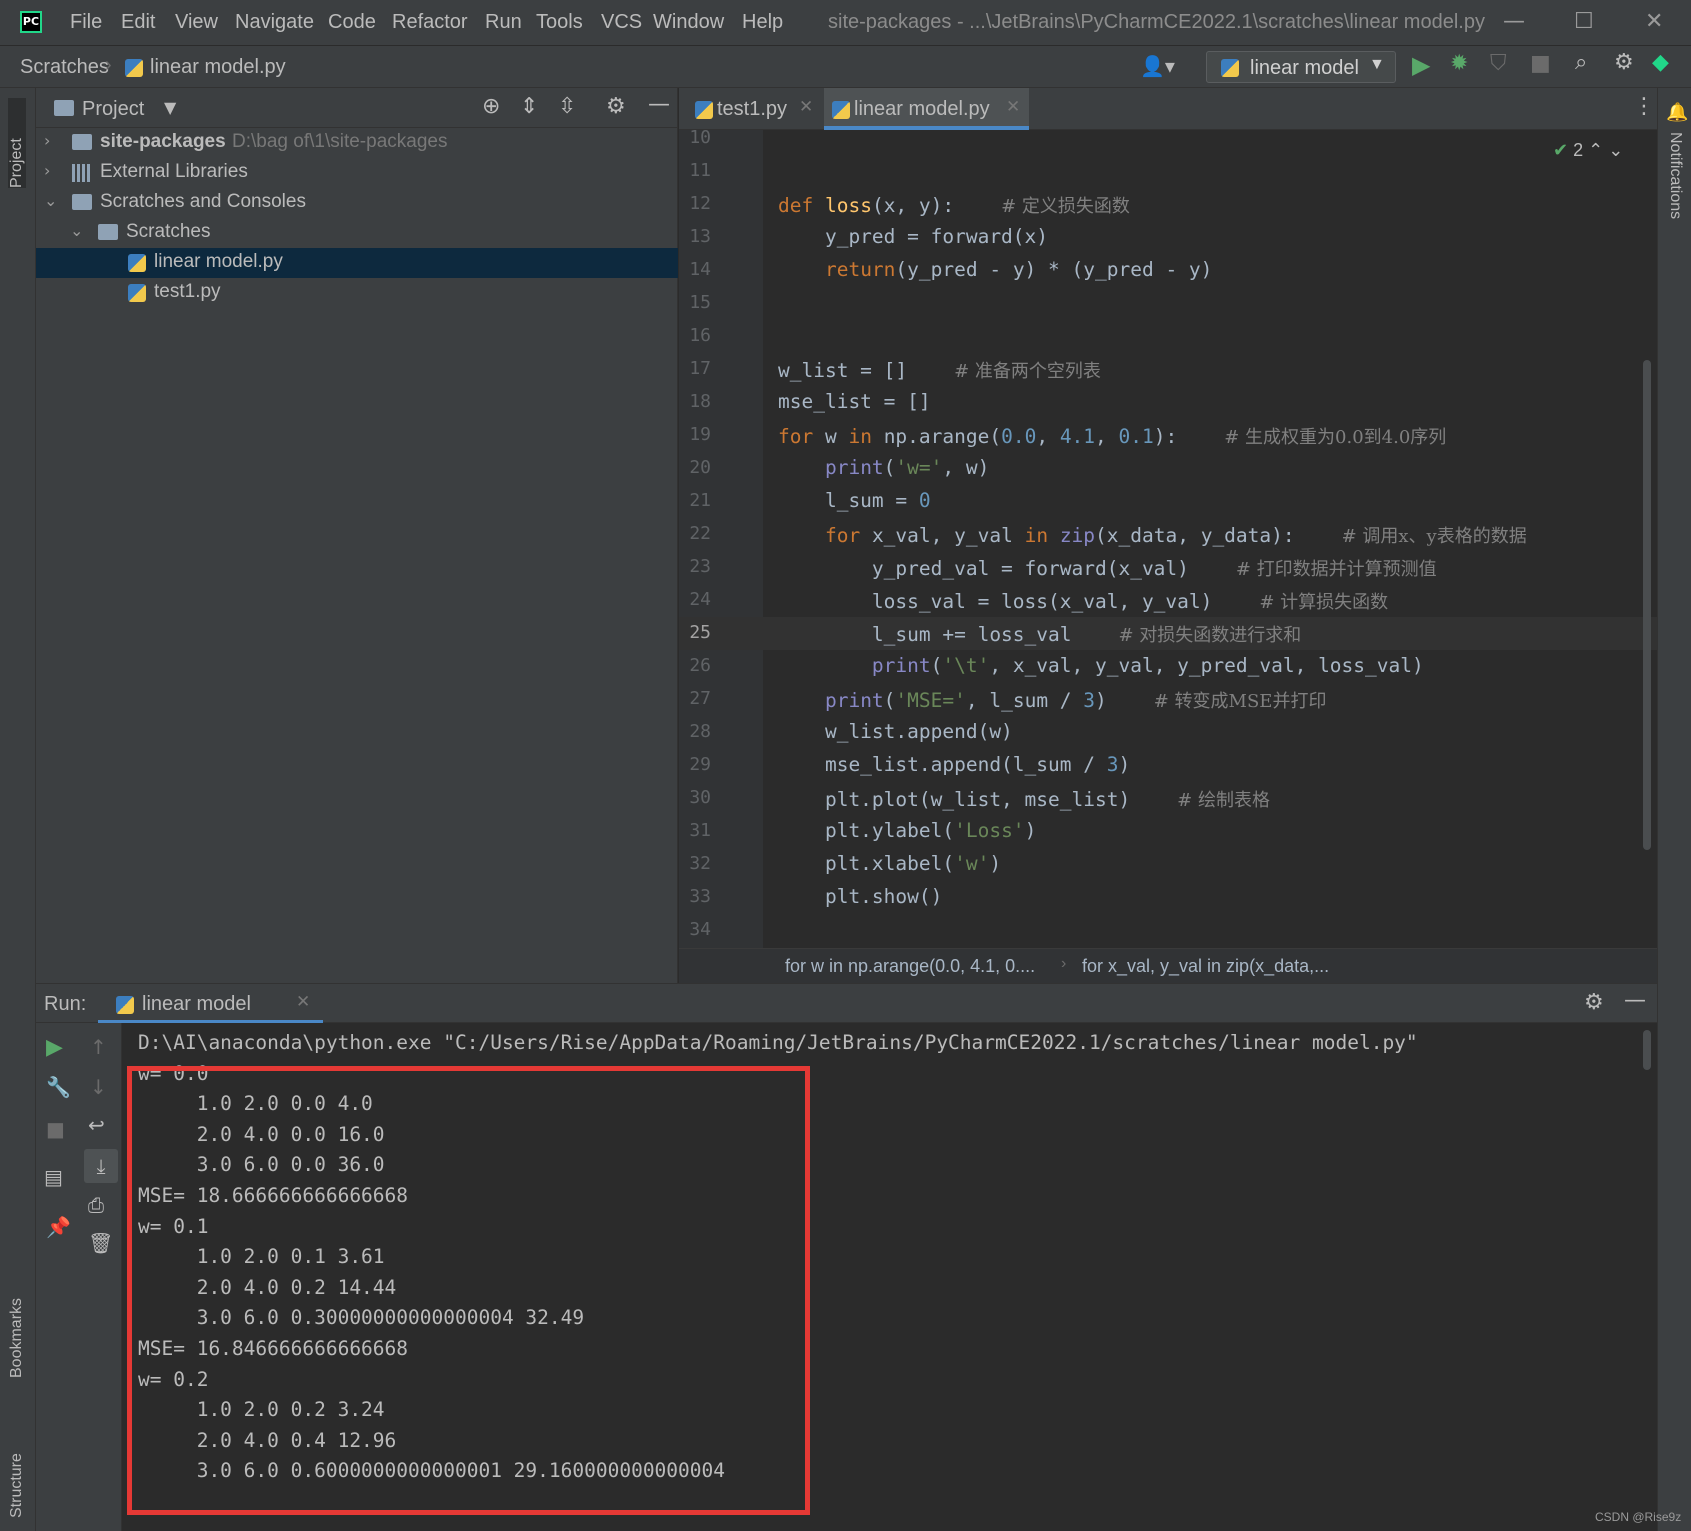  I want to click on notifications-bell-icon: 🔔, so click(1677, 112).